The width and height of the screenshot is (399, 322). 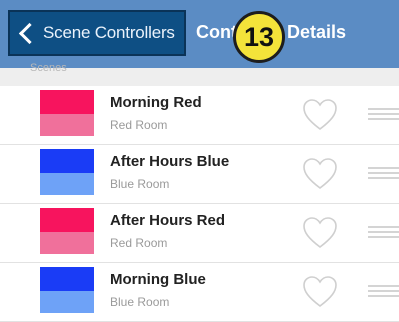 I want to click on section-label: Scenes, so click(x=48, y=68).